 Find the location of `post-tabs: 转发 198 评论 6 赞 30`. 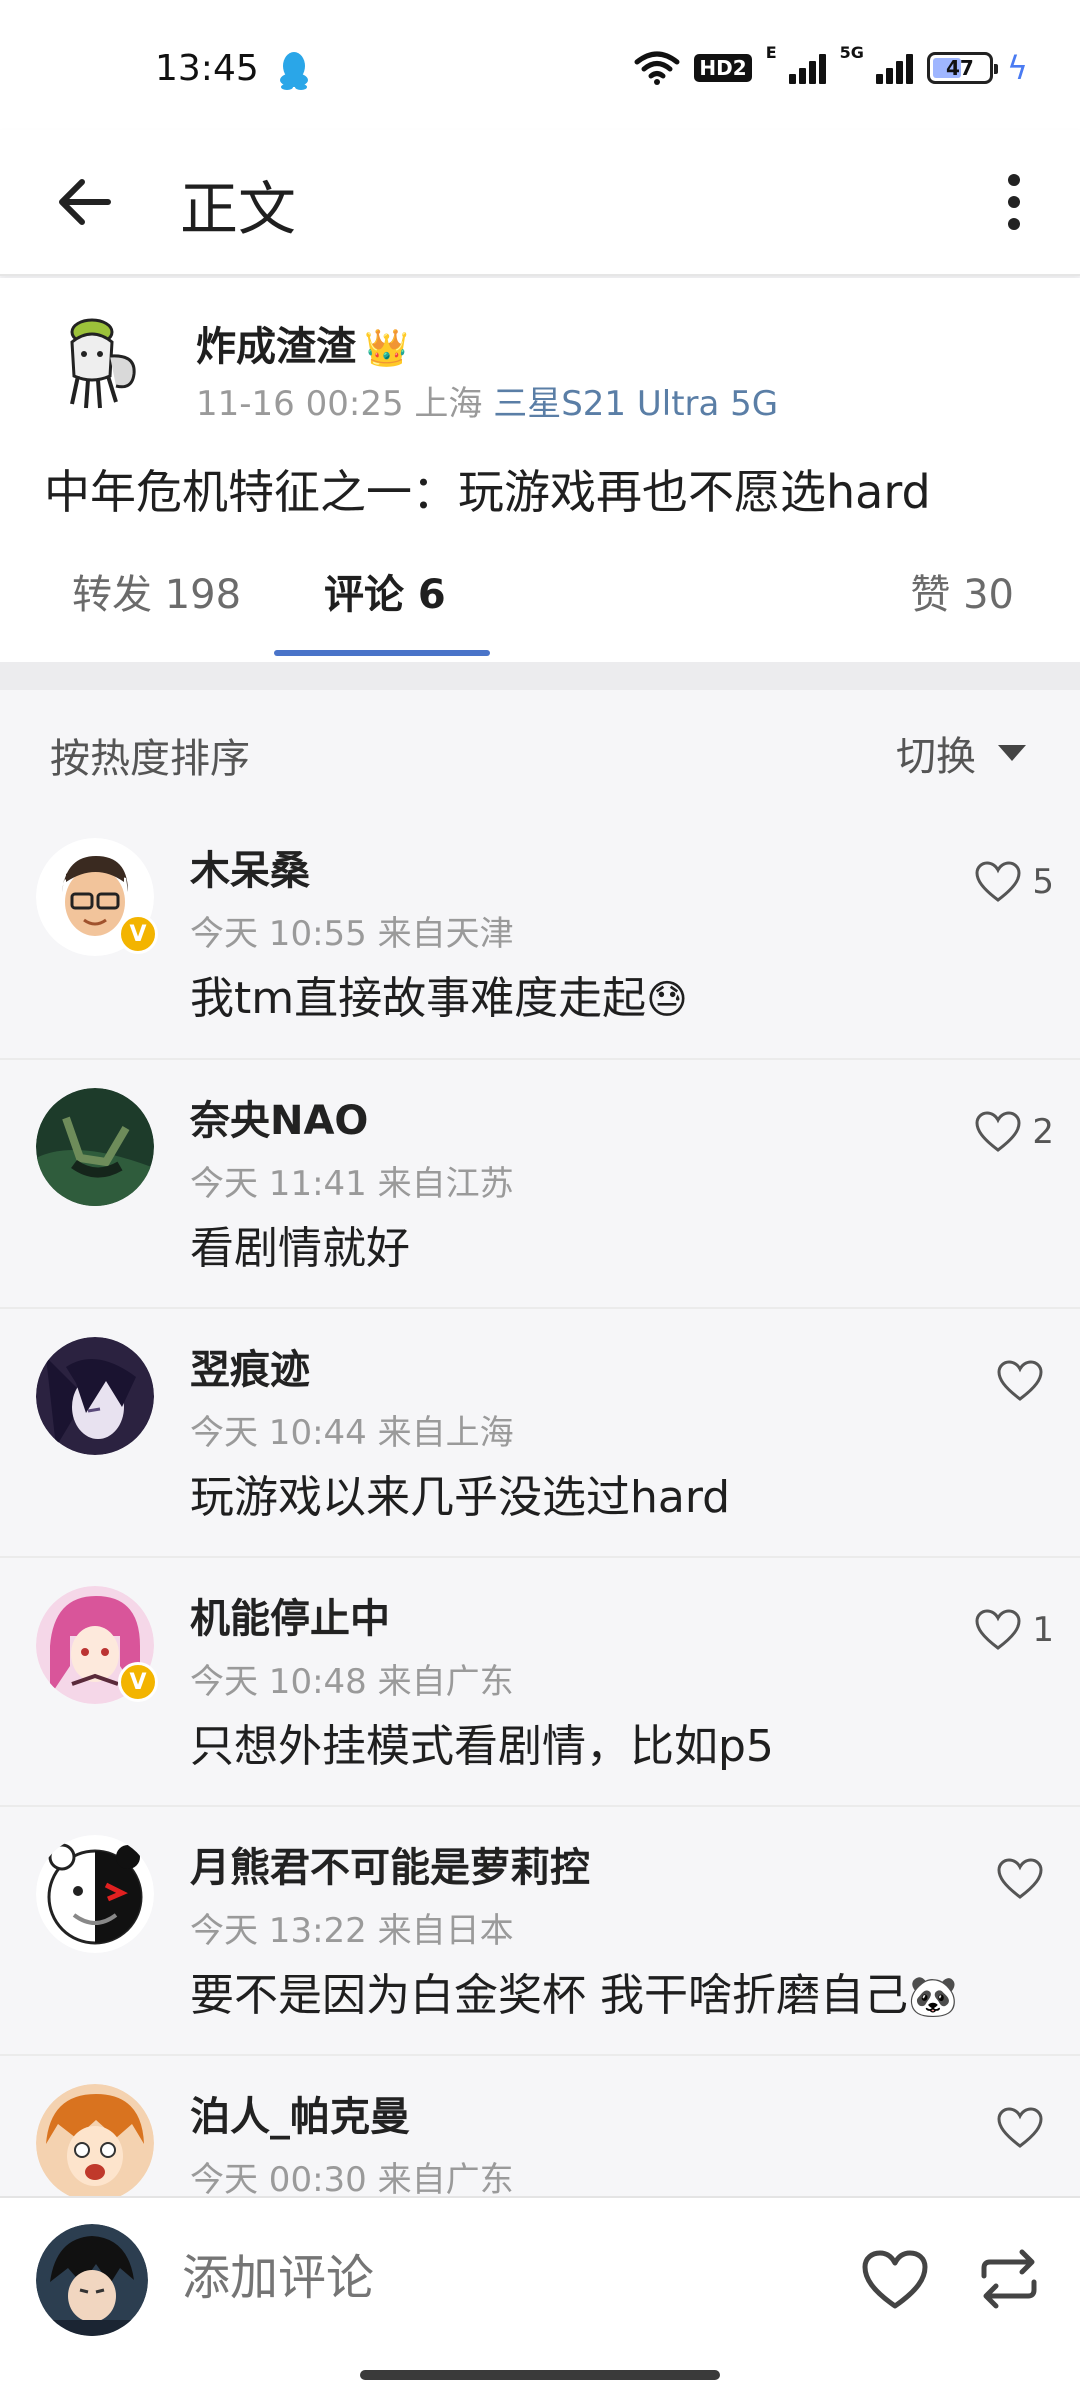

post-tabs: 转发 198 评论 6 赞 30 is located at coordinates (540, 600).